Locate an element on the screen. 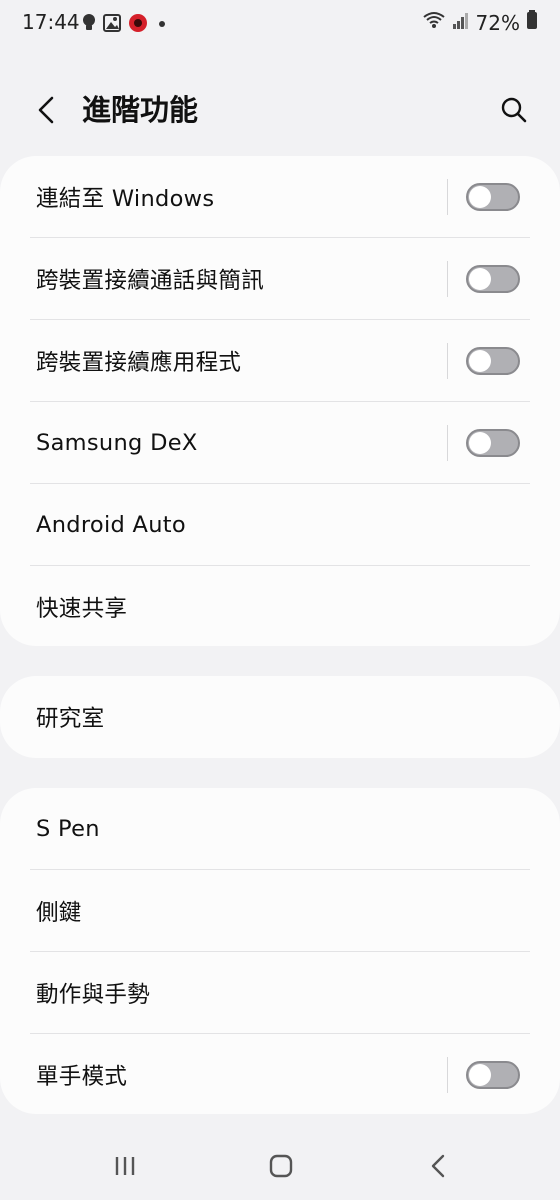 The image size is (560, 1200). setting-side-key: 側鍵 is located at coordinates (280, 911).